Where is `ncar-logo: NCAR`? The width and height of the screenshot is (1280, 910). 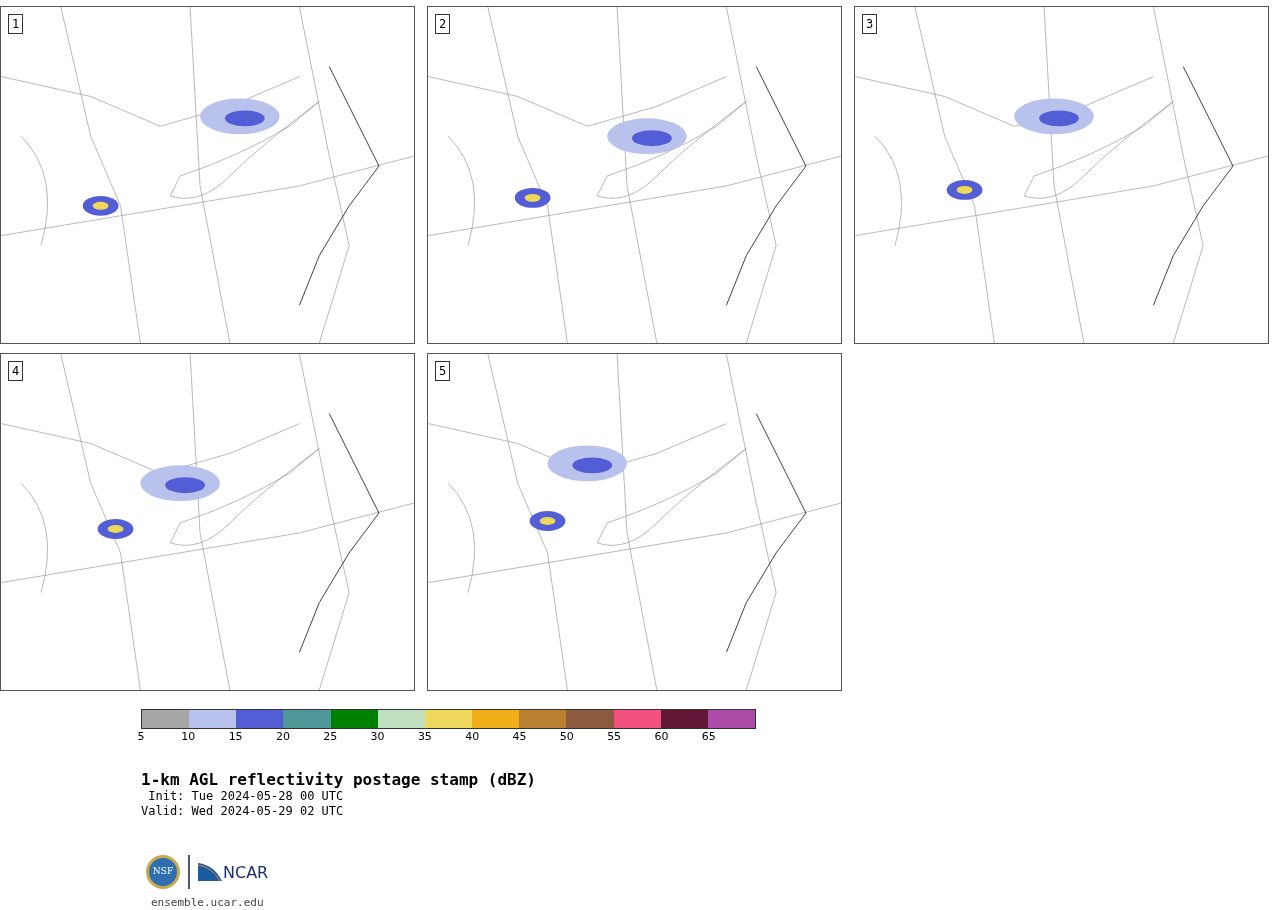 ncar-logo: NCAR is located at coordinates (233, 872).